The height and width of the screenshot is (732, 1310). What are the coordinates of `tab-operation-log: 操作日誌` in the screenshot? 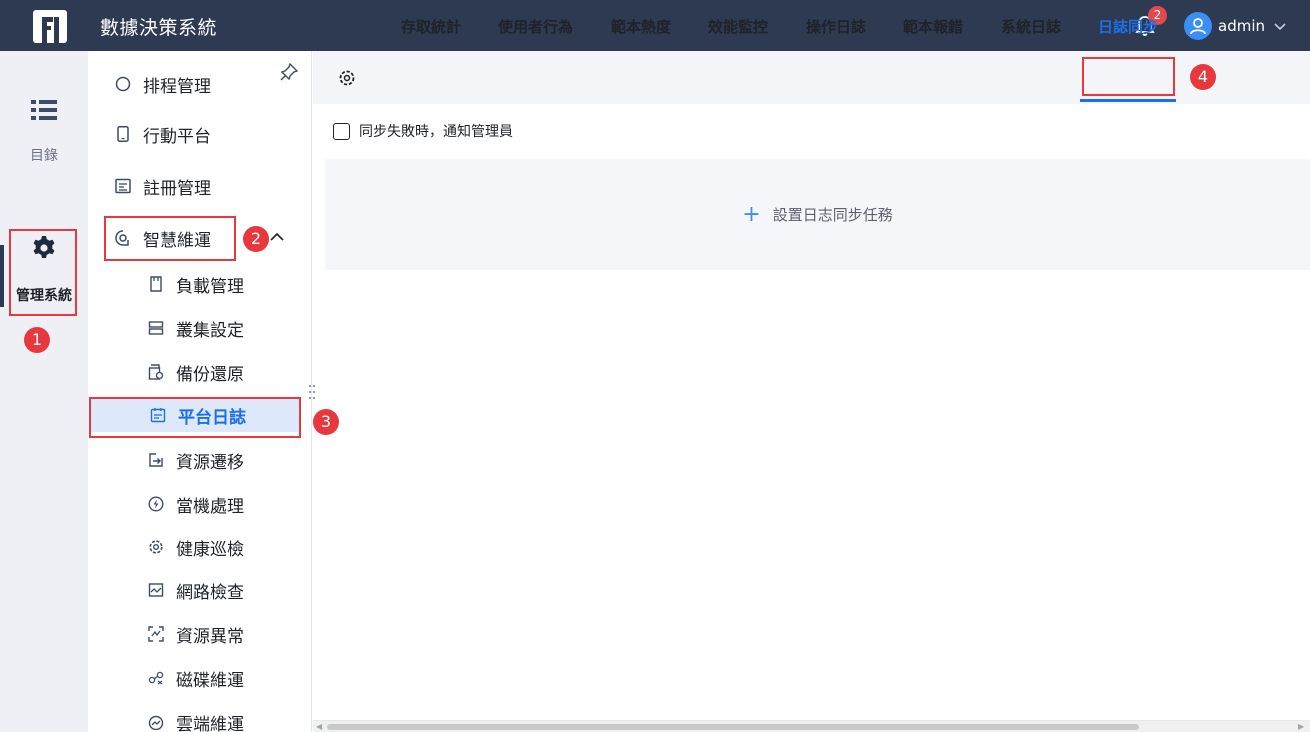 It's located at (836, 26).